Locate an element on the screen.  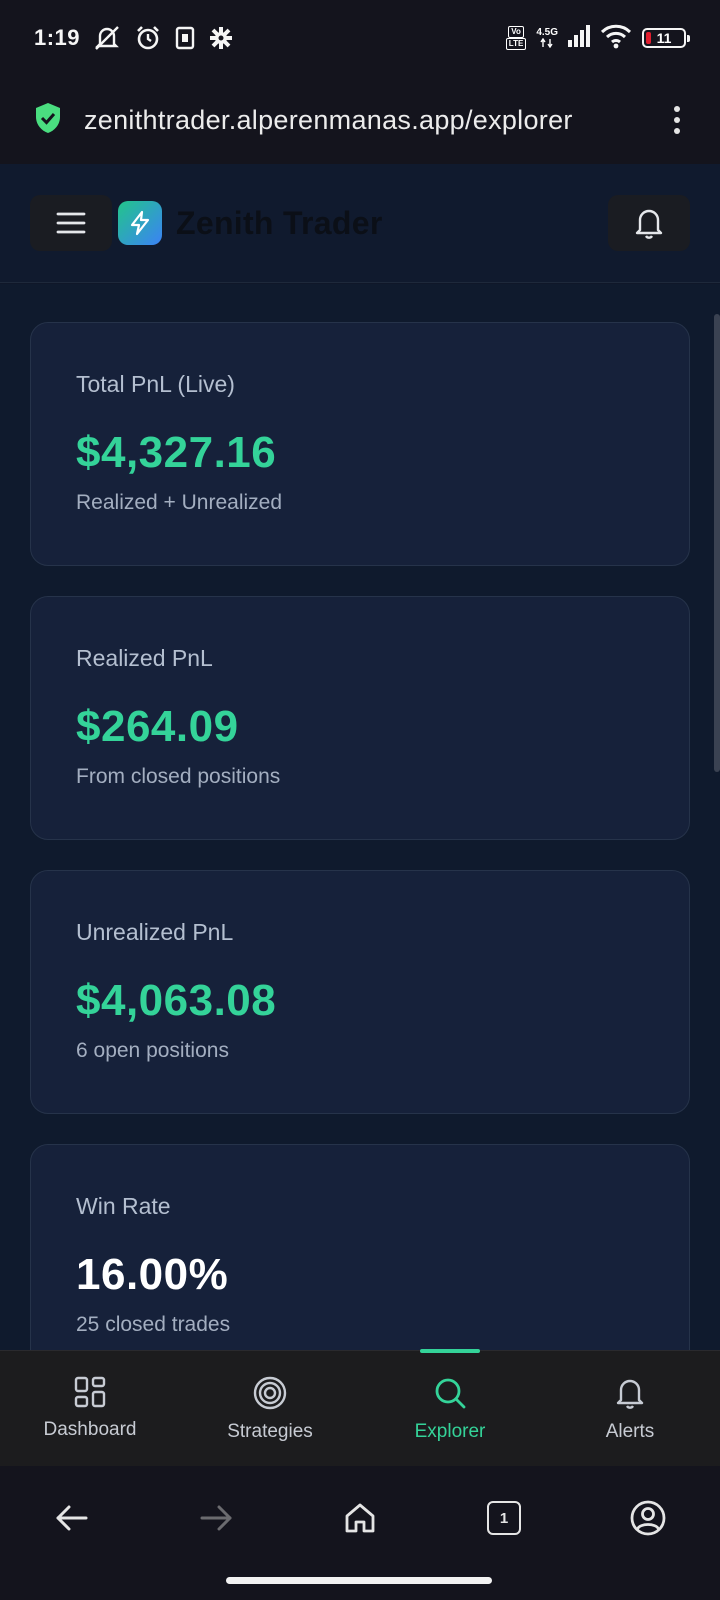
profile-button is located at coordinates (648, 1518).